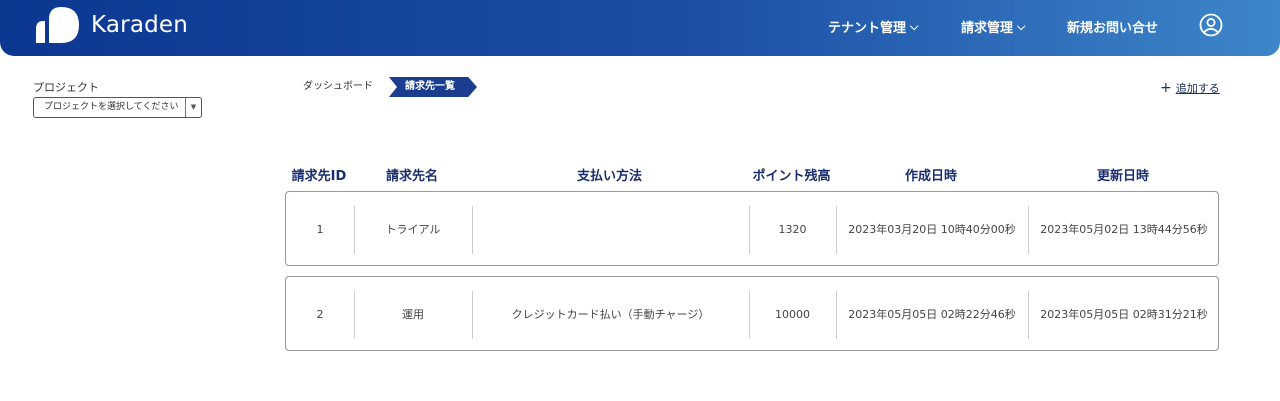 The height and width of the screenshot is (401, 1280). I want to click on cell-id: 1, so click(320, 229).